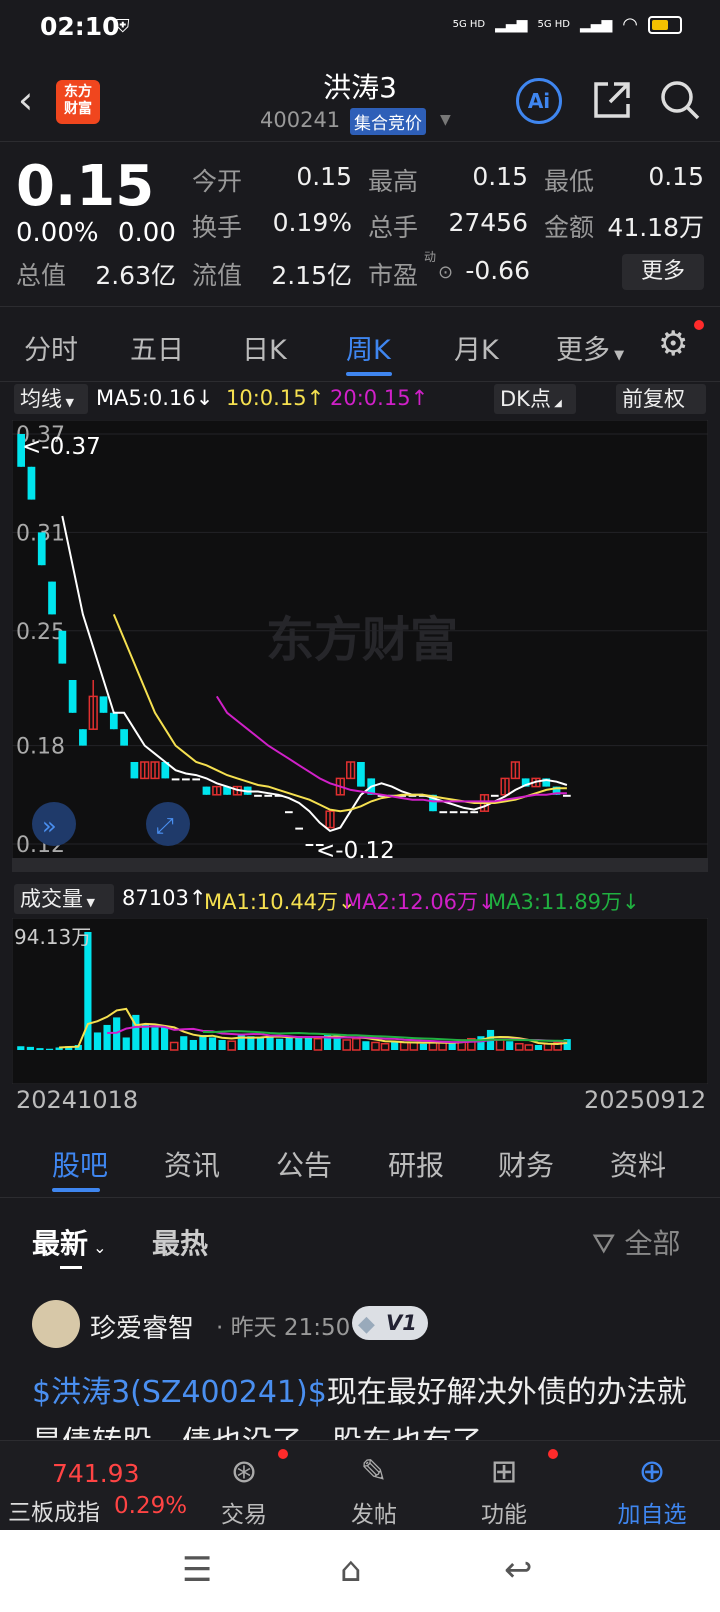 The width and height of the screenshot is (720, 1612). I want to click on index-percent: 0.29%, so click(151, 1506).